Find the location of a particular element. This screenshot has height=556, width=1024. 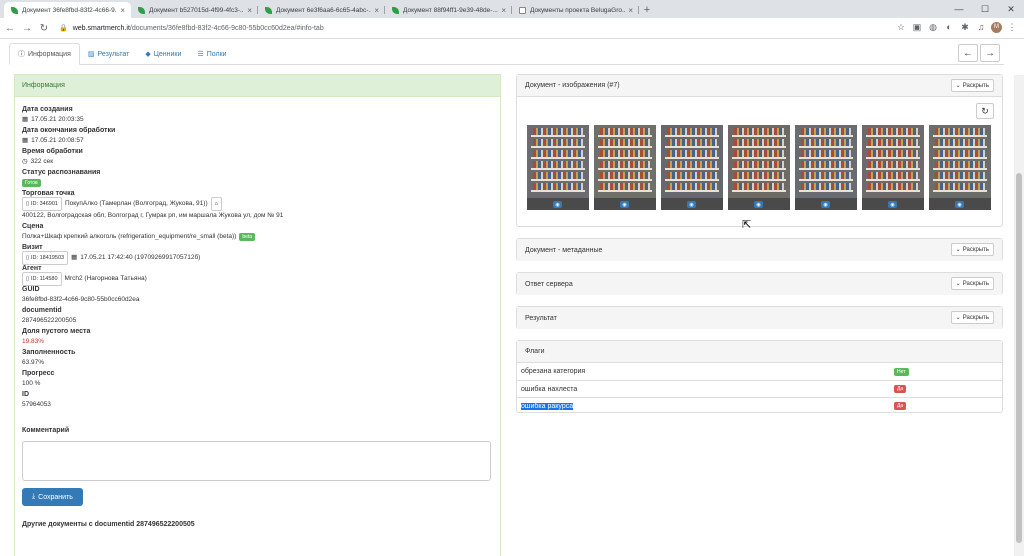

image-gallery: ◉ ◉ ◉ ◉ ◉ ◉ ◉ is located at coordinates (759, 167).